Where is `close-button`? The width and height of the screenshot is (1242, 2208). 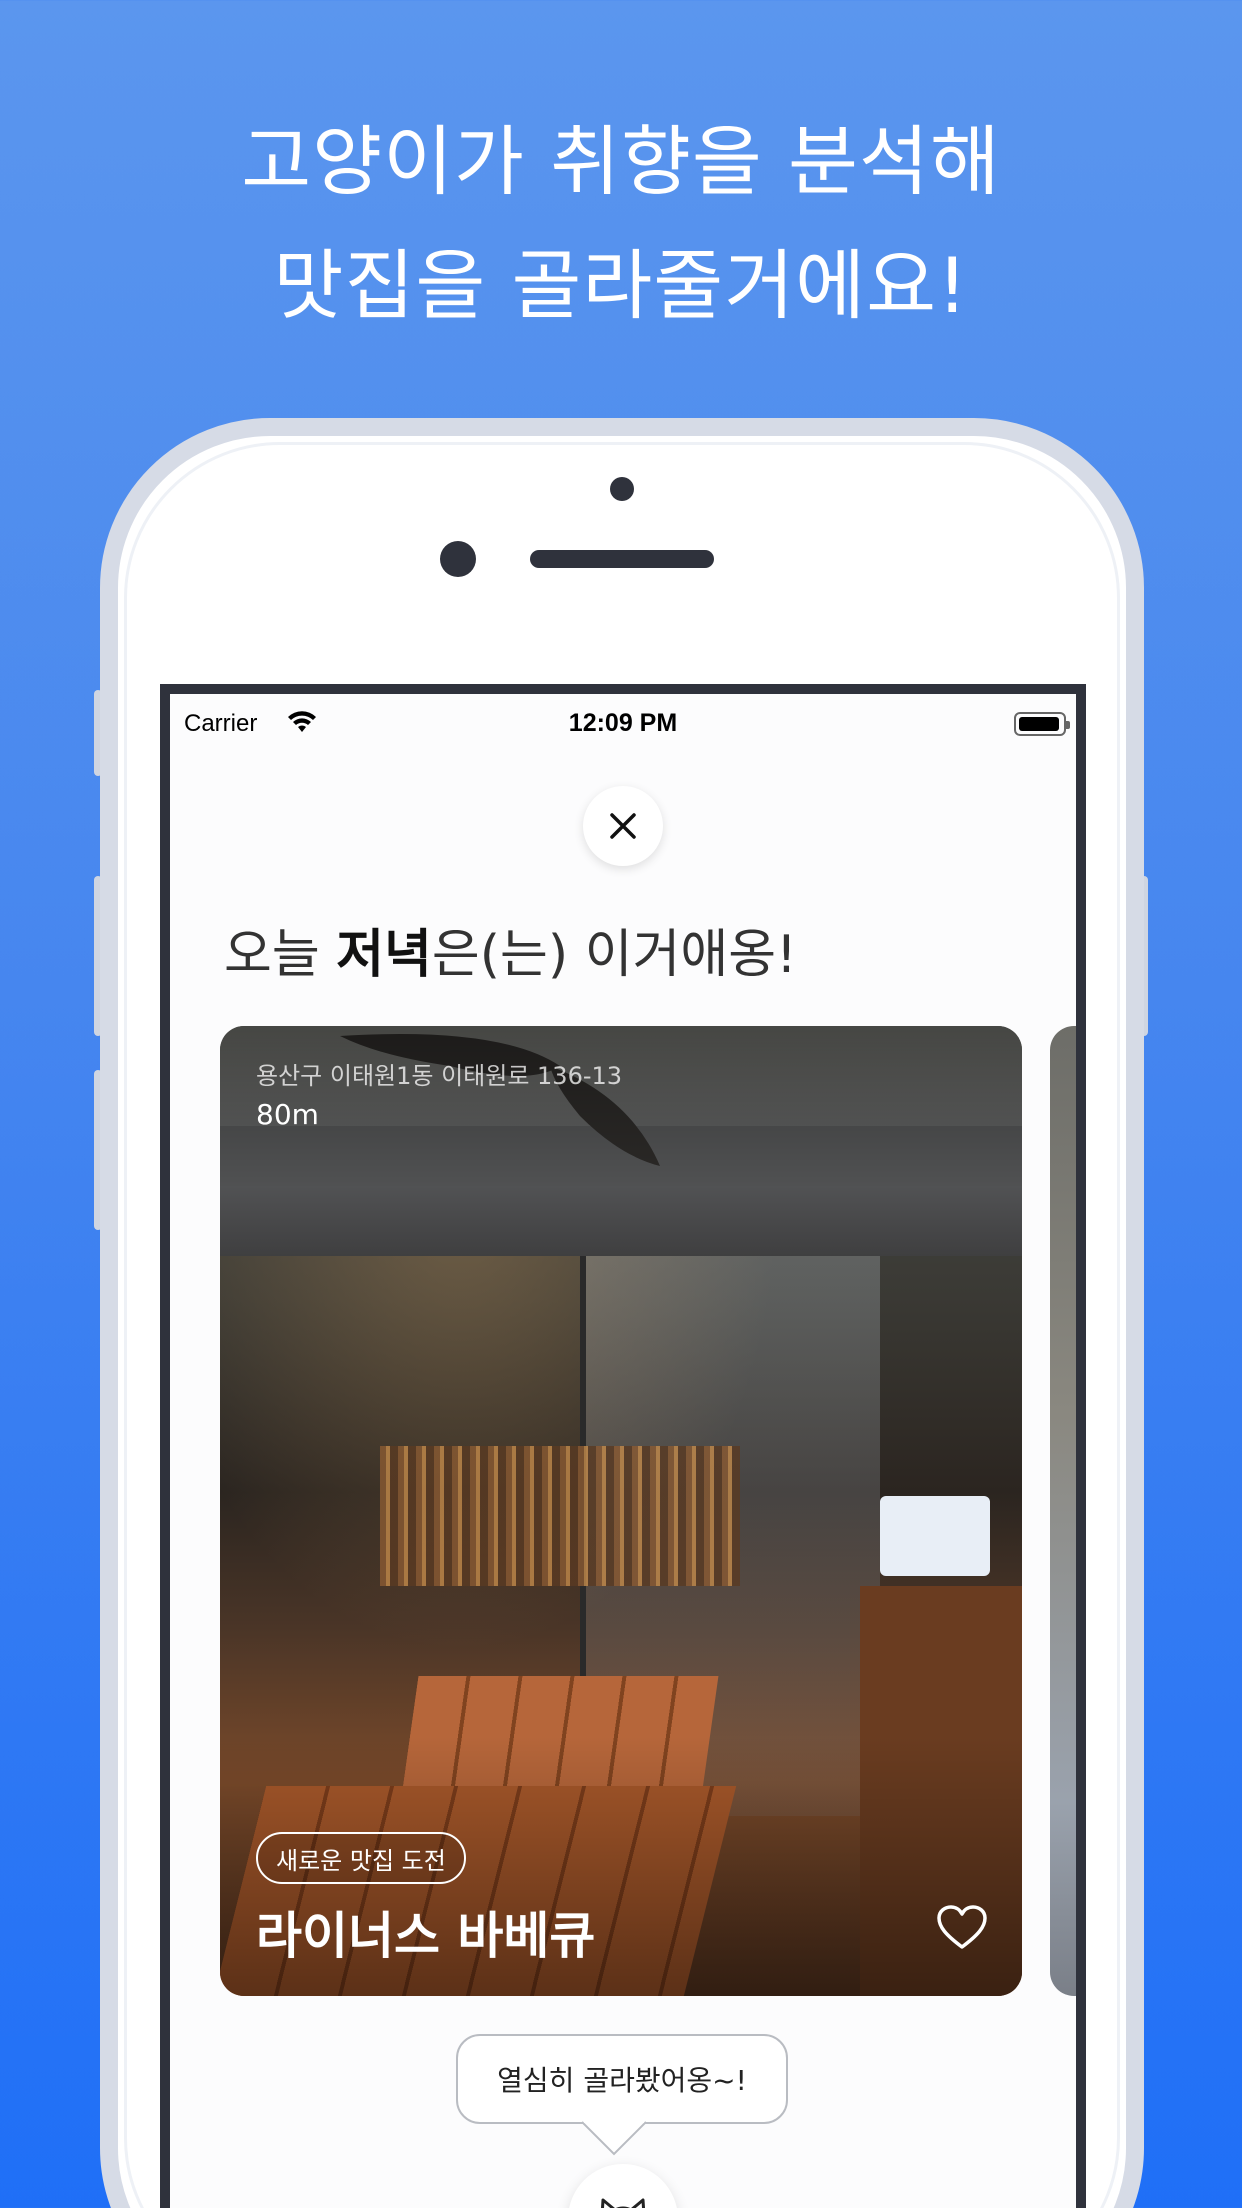
close-button is located at coordinates (623, 826).